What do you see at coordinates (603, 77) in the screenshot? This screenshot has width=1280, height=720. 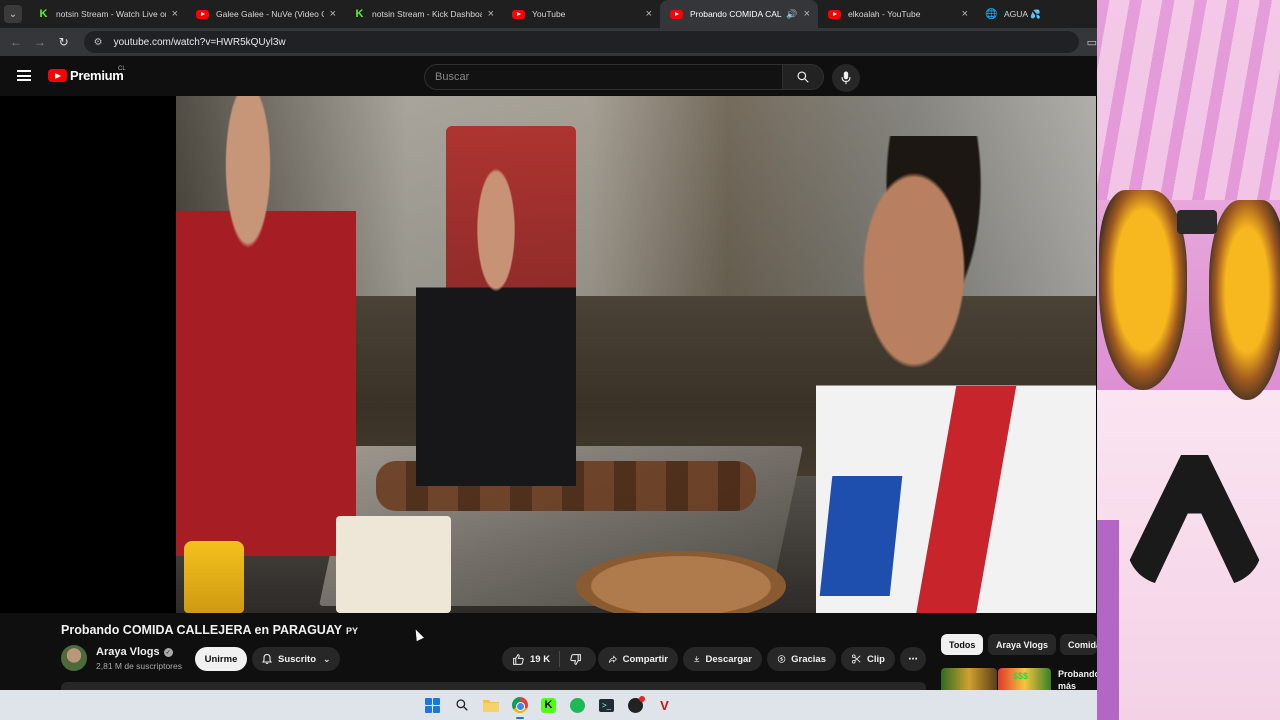 I see `search-input: Buscar` at bounding box center [603, 77].